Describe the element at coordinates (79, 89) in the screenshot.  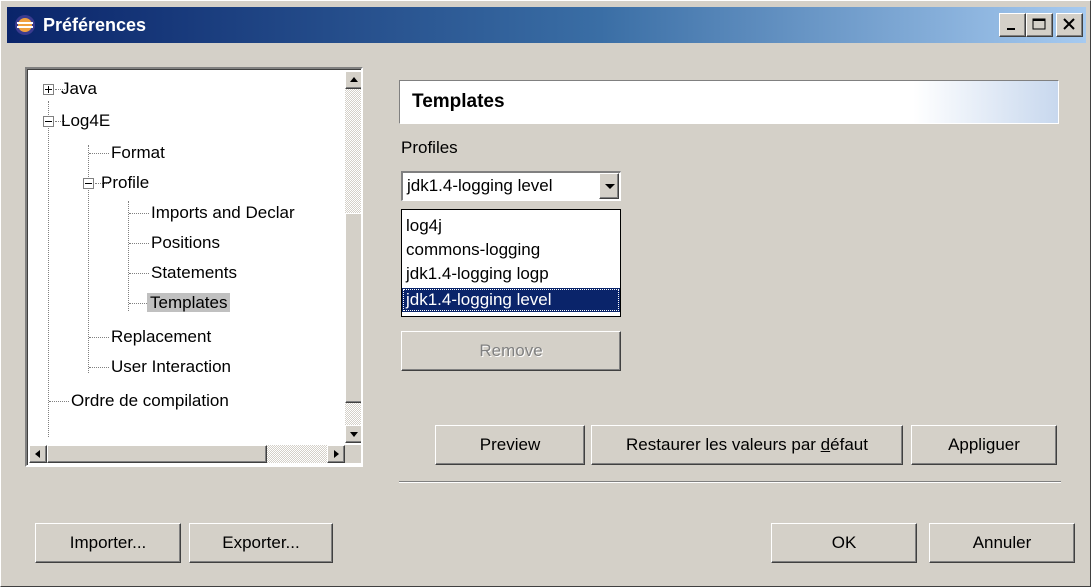
I see `tree-item-java: Java` at that location.